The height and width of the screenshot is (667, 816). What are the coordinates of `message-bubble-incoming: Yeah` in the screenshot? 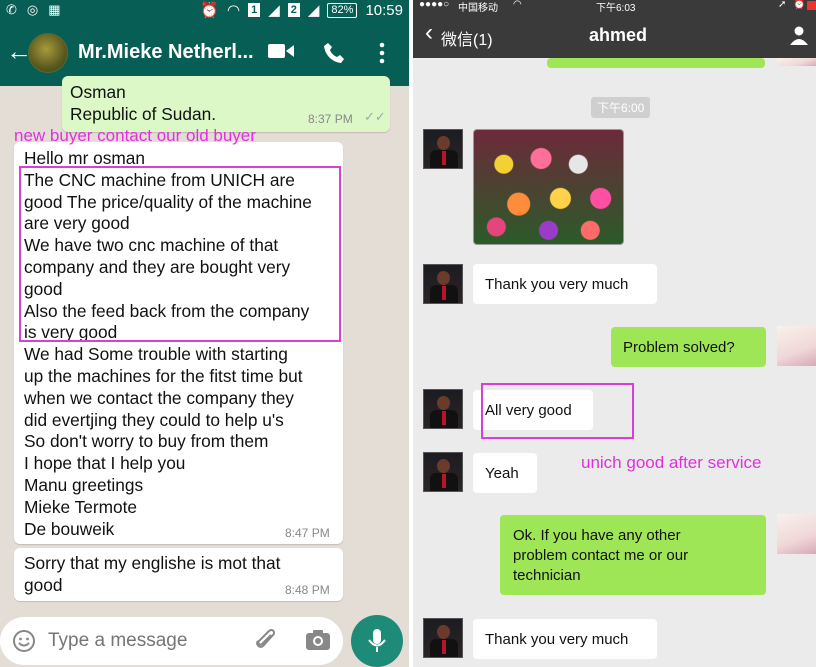 It's located at (505, 473).